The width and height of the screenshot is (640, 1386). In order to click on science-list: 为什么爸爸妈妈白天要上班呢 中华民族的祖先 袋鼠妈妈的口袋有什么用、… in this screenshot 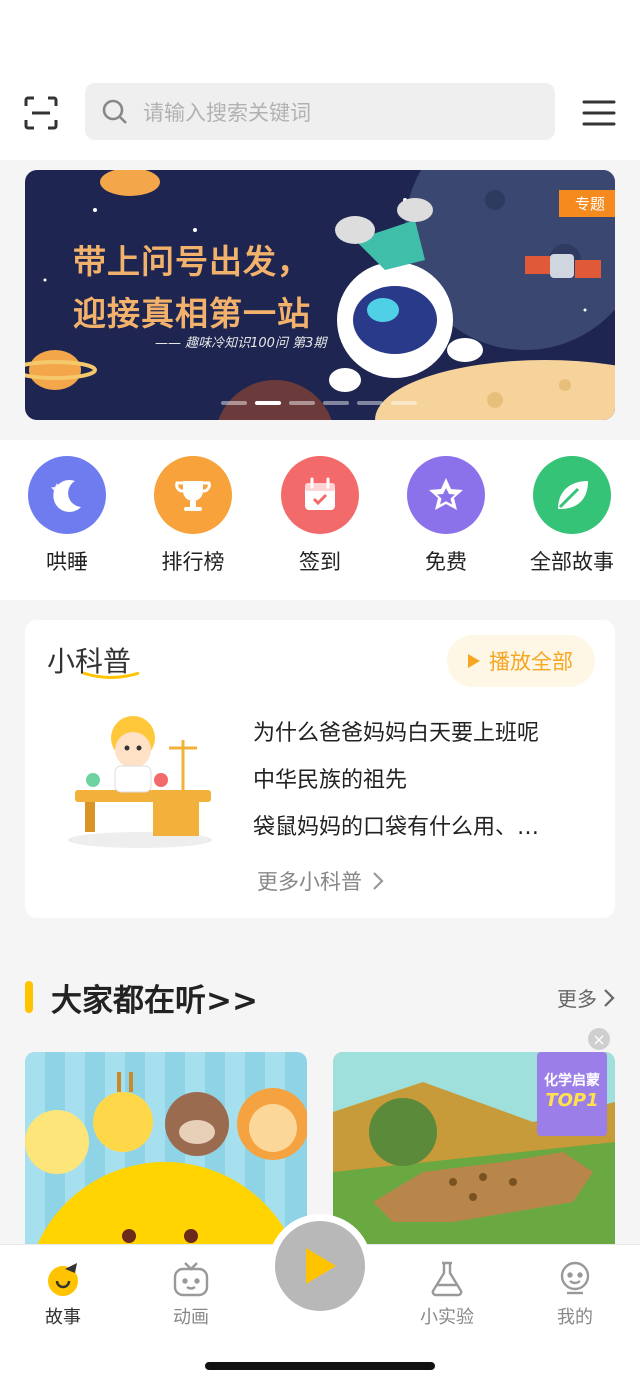, I will do `click(418, 780)`.